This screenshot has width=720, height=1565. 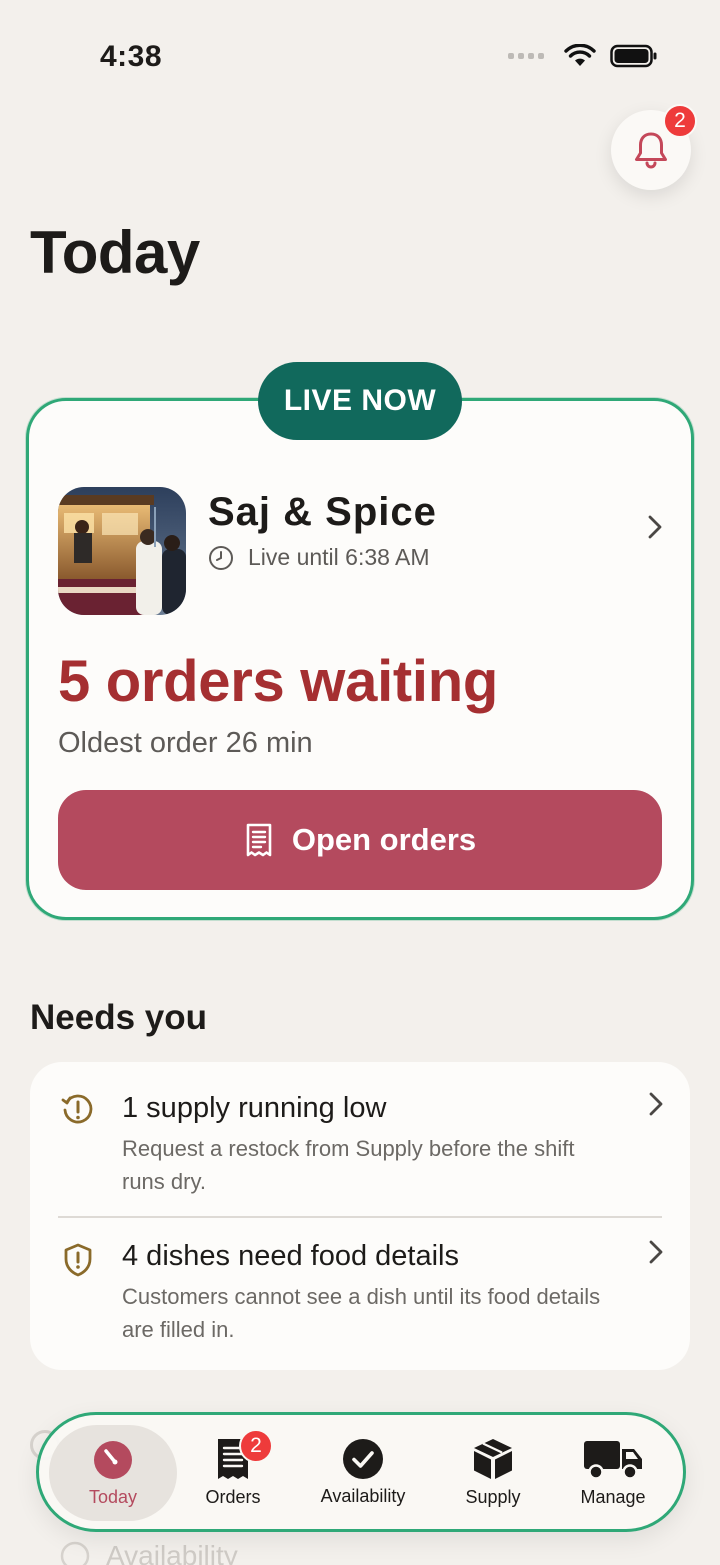 I want to click on page-title: Today, so click(x=115, y=252).